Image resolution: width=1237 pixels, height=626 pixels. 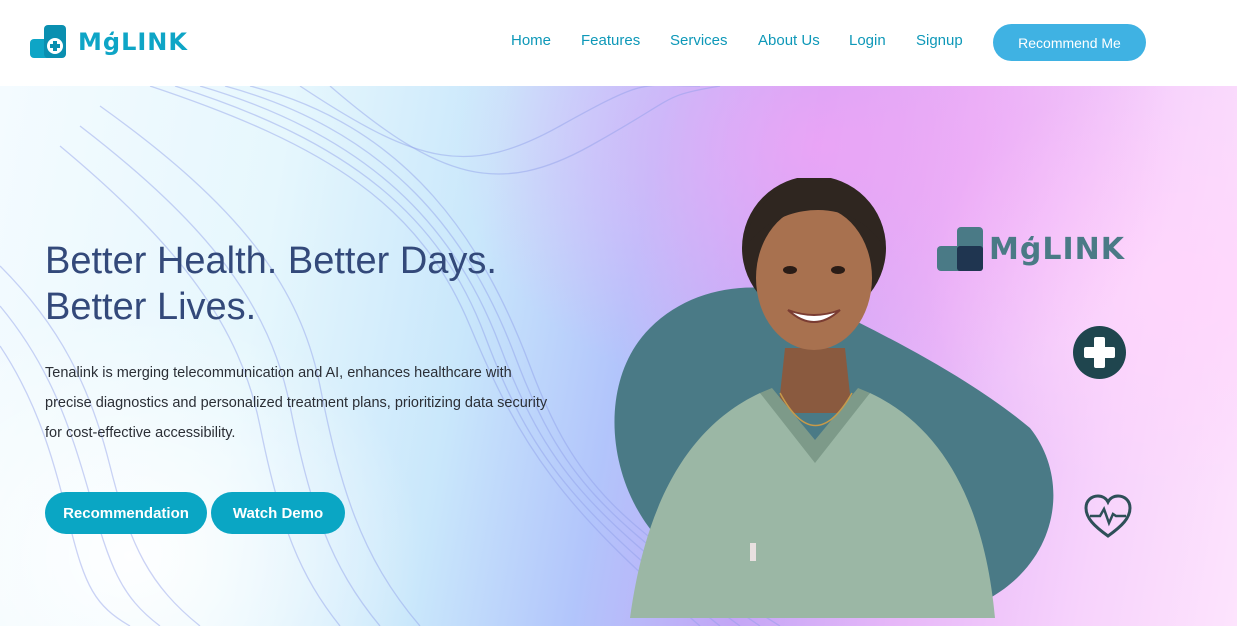 What do you see at coordinates (531, 40) in the screenshot?
I see `nav-home: Home` at bounding box center [531, 40].